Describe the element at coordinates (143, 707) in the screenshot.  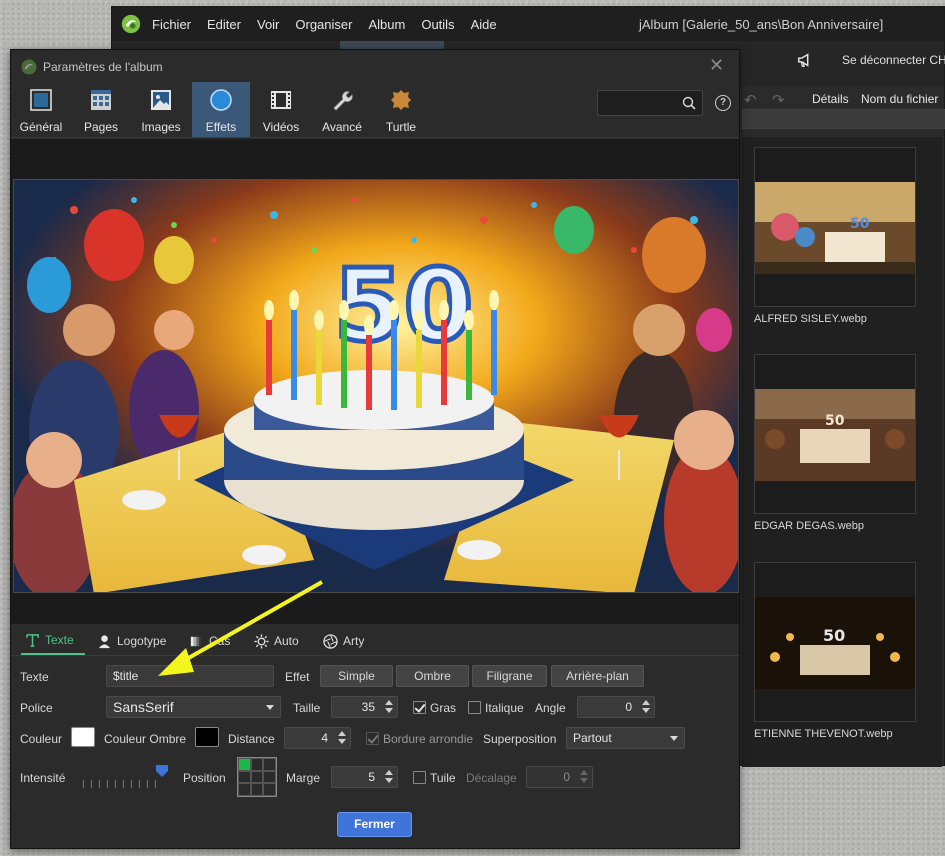
I see `police-value: SansSerif` at that location.